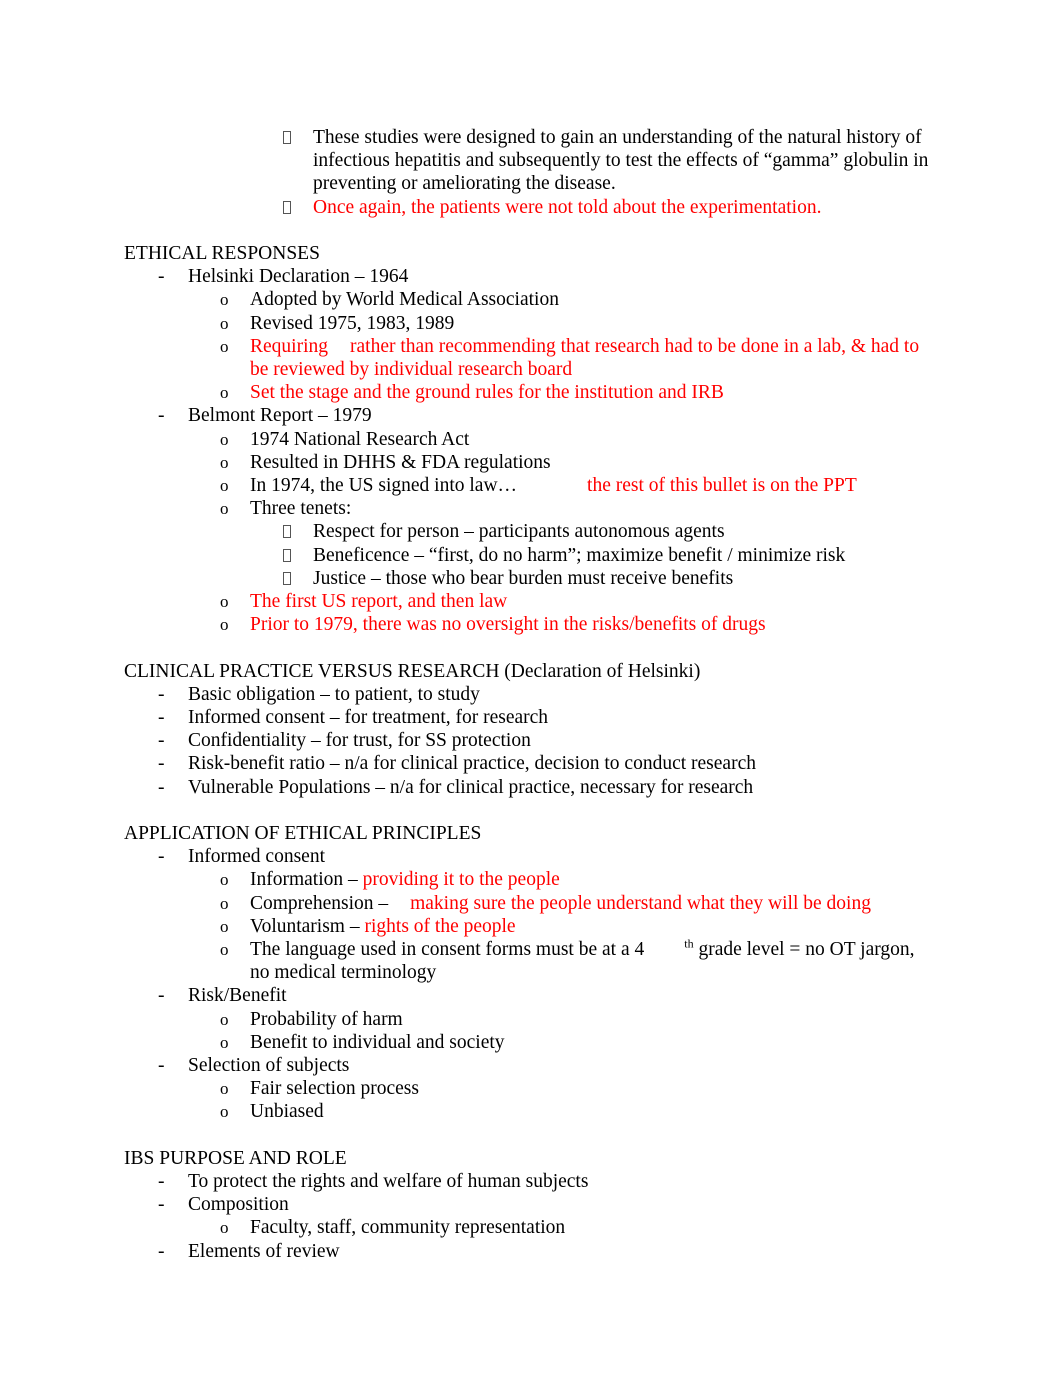 The width and height of the screenshot is (1062, 1377). Describe the element at coordinates (269, 1066) in the screenshot. I see `outline-text: Selection of subjects` at that location.